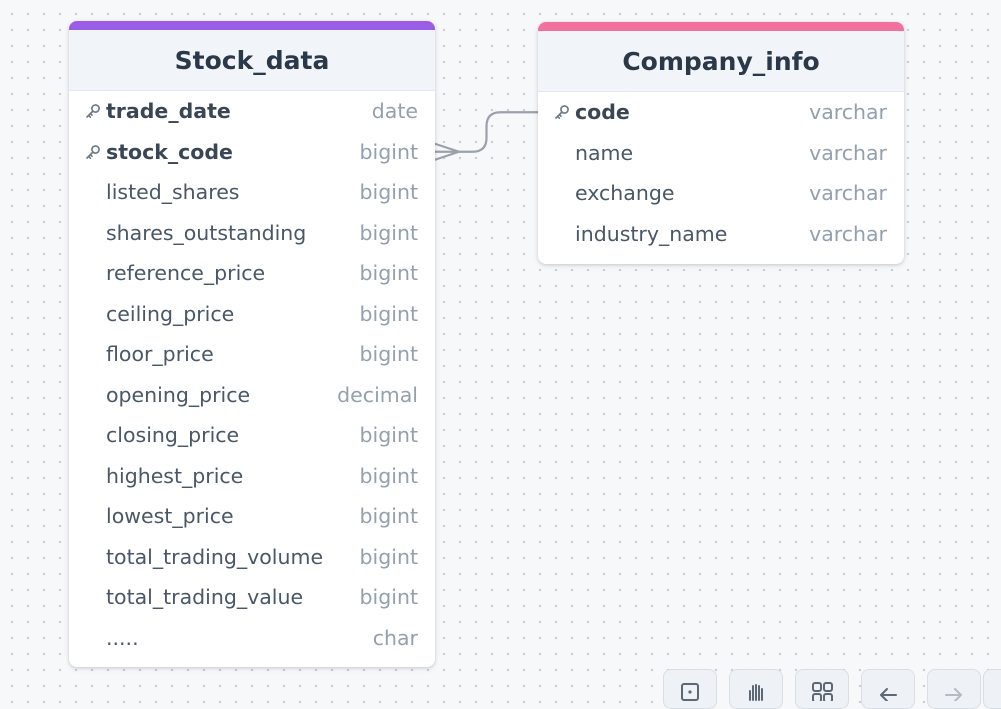 The width and height of the screenshot is (1001, 709). What do you see at coordinates (252, 152) in the screenshot?
I see `column-row: stock_code bigint` at bounding box center [252, 152].